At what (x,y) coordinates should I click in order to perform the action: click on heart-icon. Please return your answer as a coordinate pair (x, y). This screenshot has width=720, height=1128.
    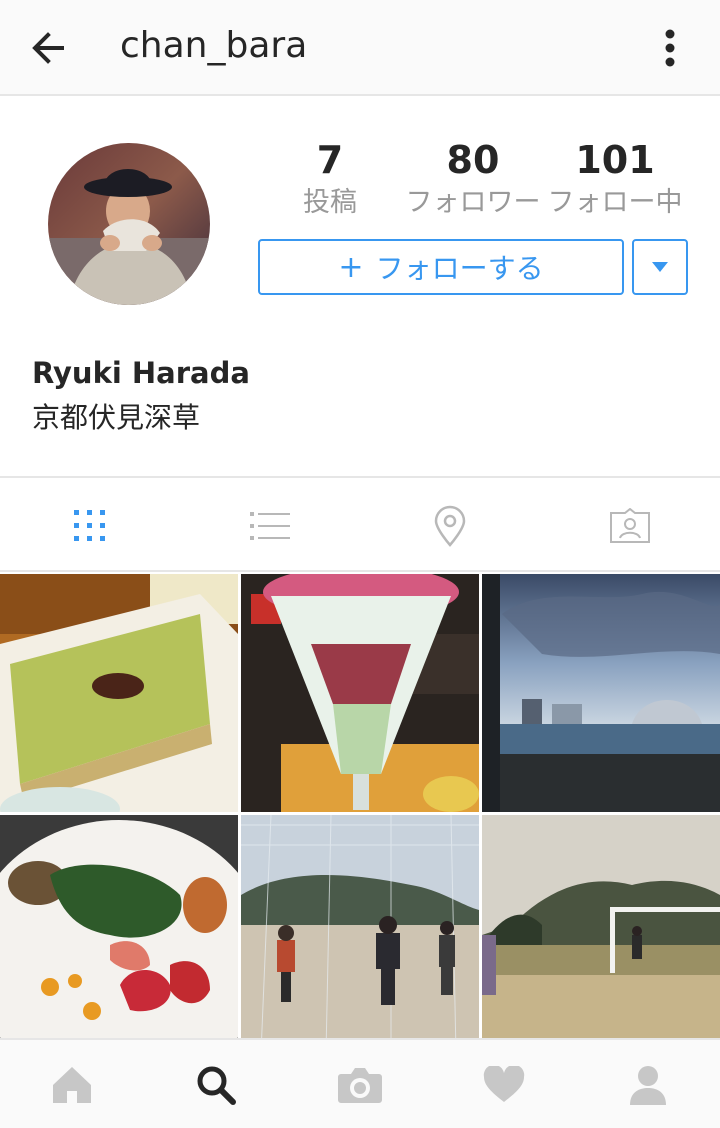
    Looking at the image, I should click on (504, 1084).